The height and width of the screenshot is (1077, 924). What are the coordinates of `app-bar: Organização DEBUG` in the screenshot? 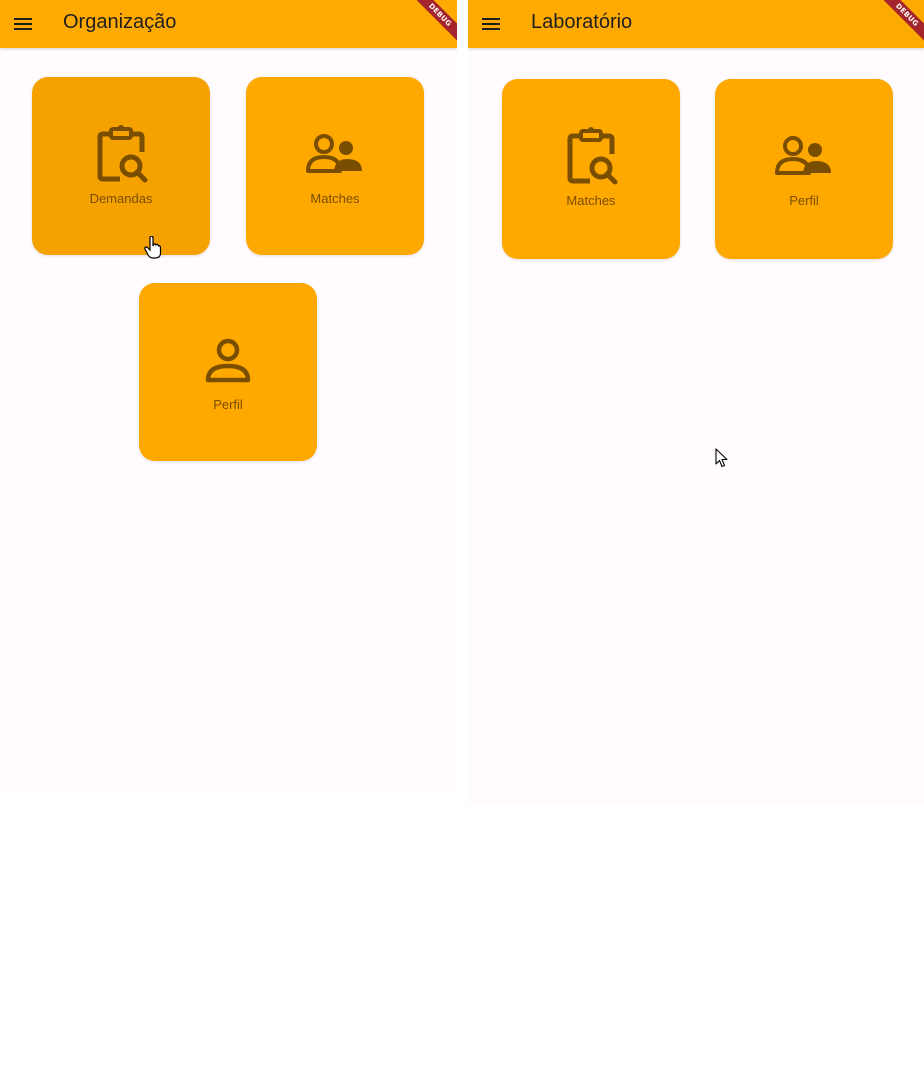 It's located at (228, 24).